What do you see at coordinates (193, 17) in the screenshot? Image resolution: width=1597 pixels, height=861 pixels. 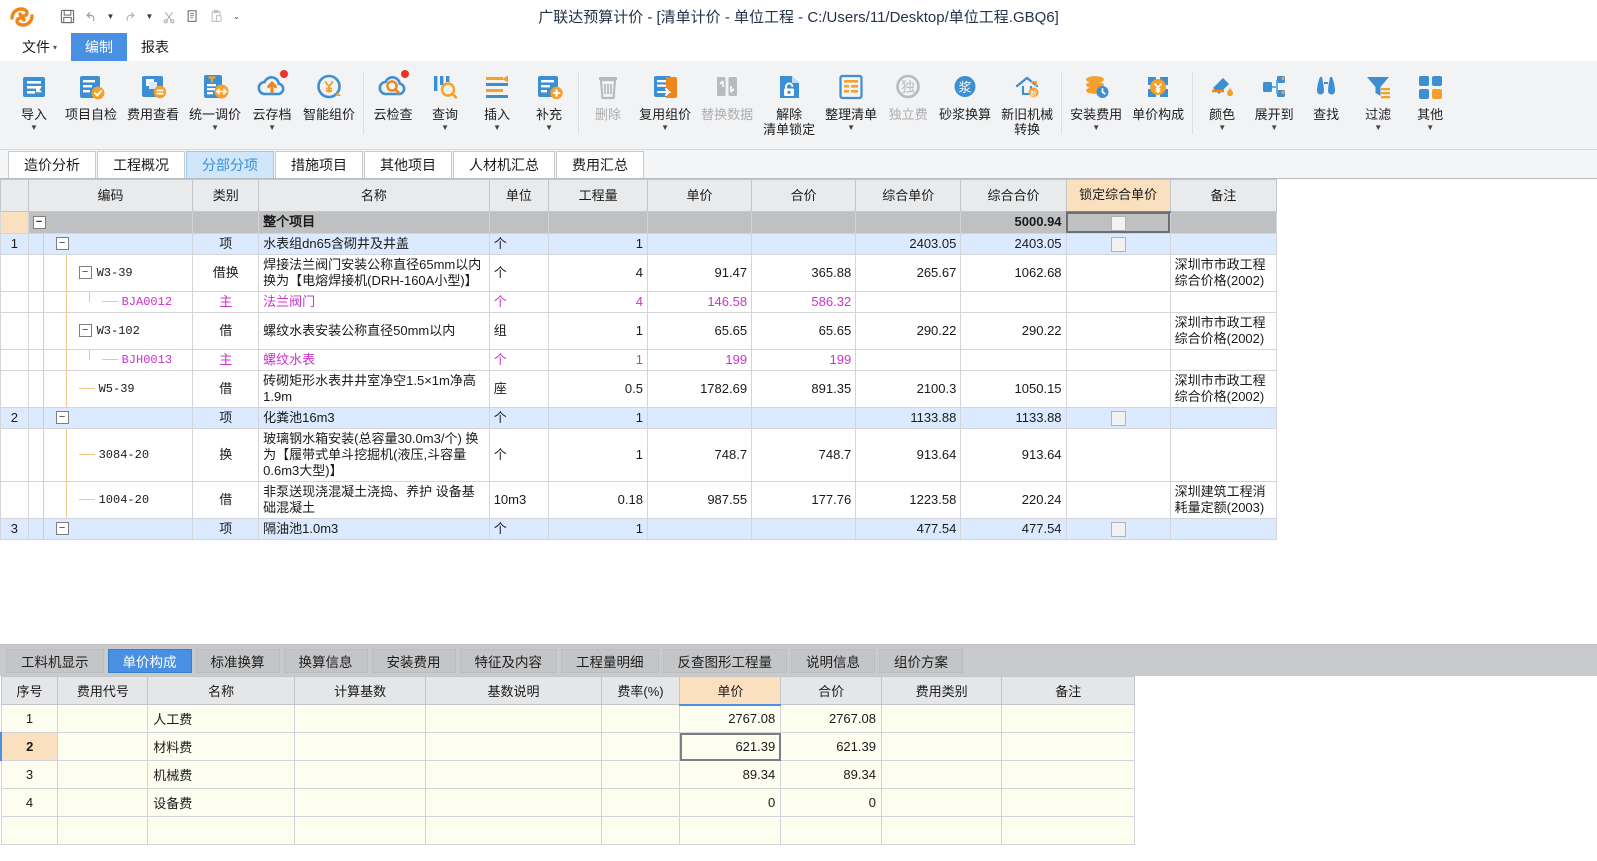 I see `copy-icon` at bounding box center [193, 17].